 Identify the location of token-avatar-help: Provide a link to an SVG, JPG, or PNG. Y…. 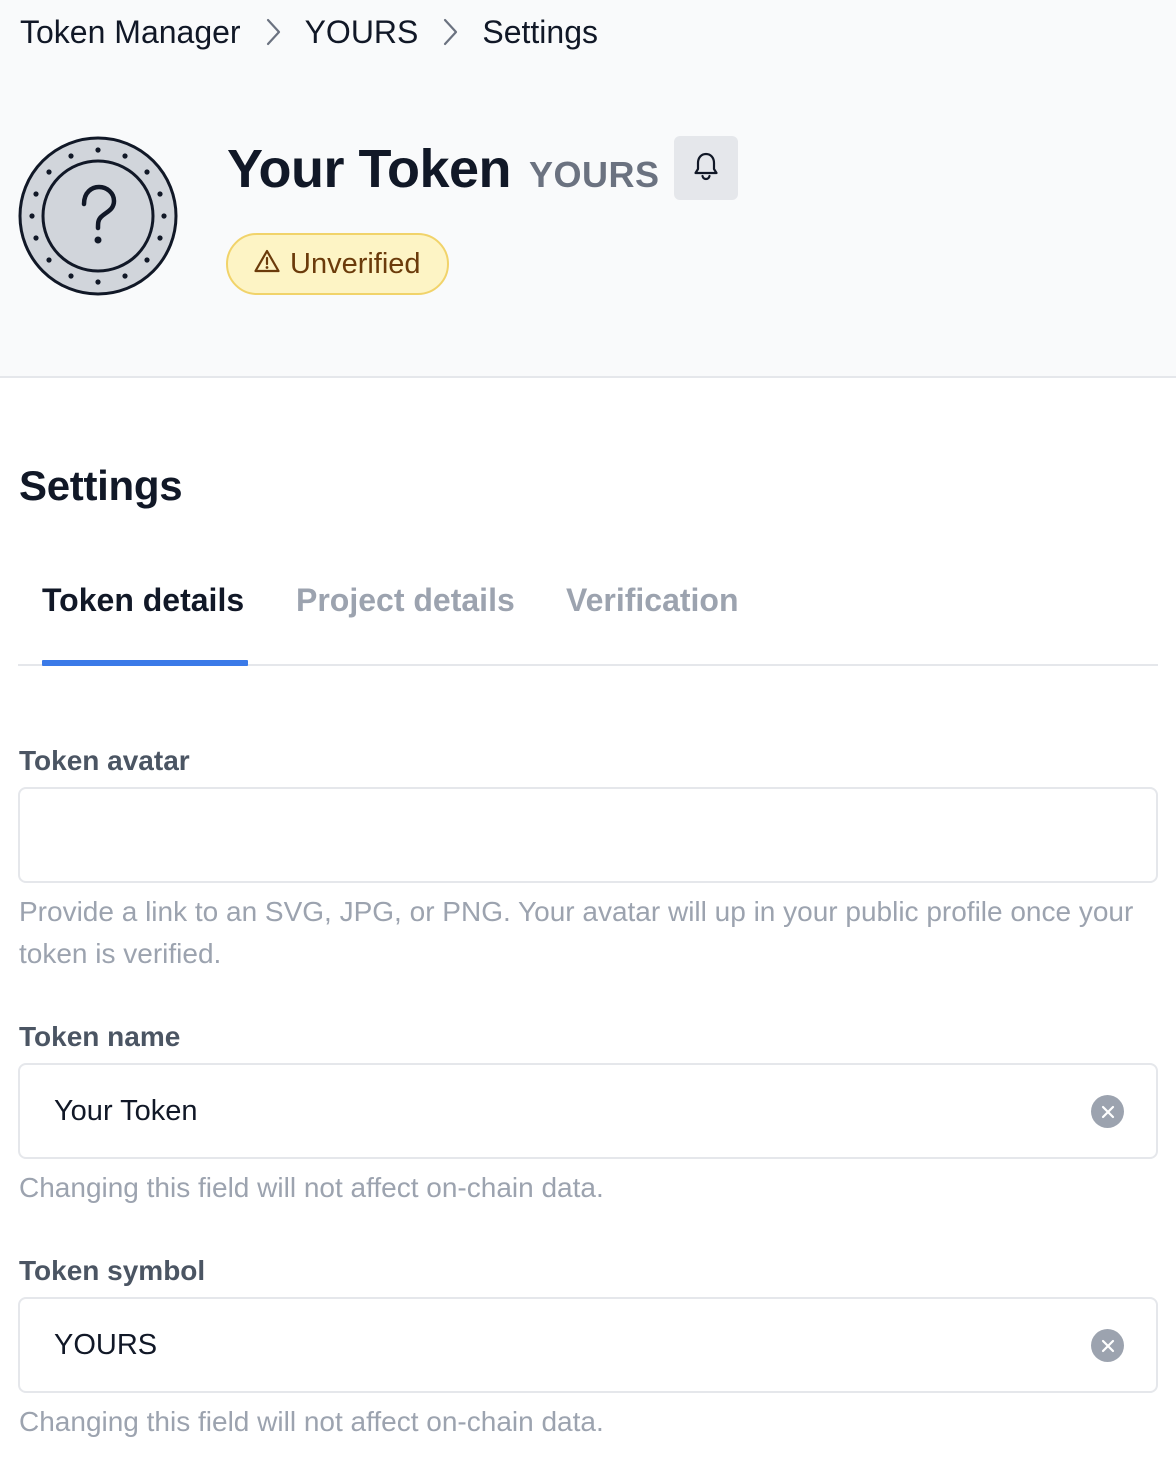
(576, 932).